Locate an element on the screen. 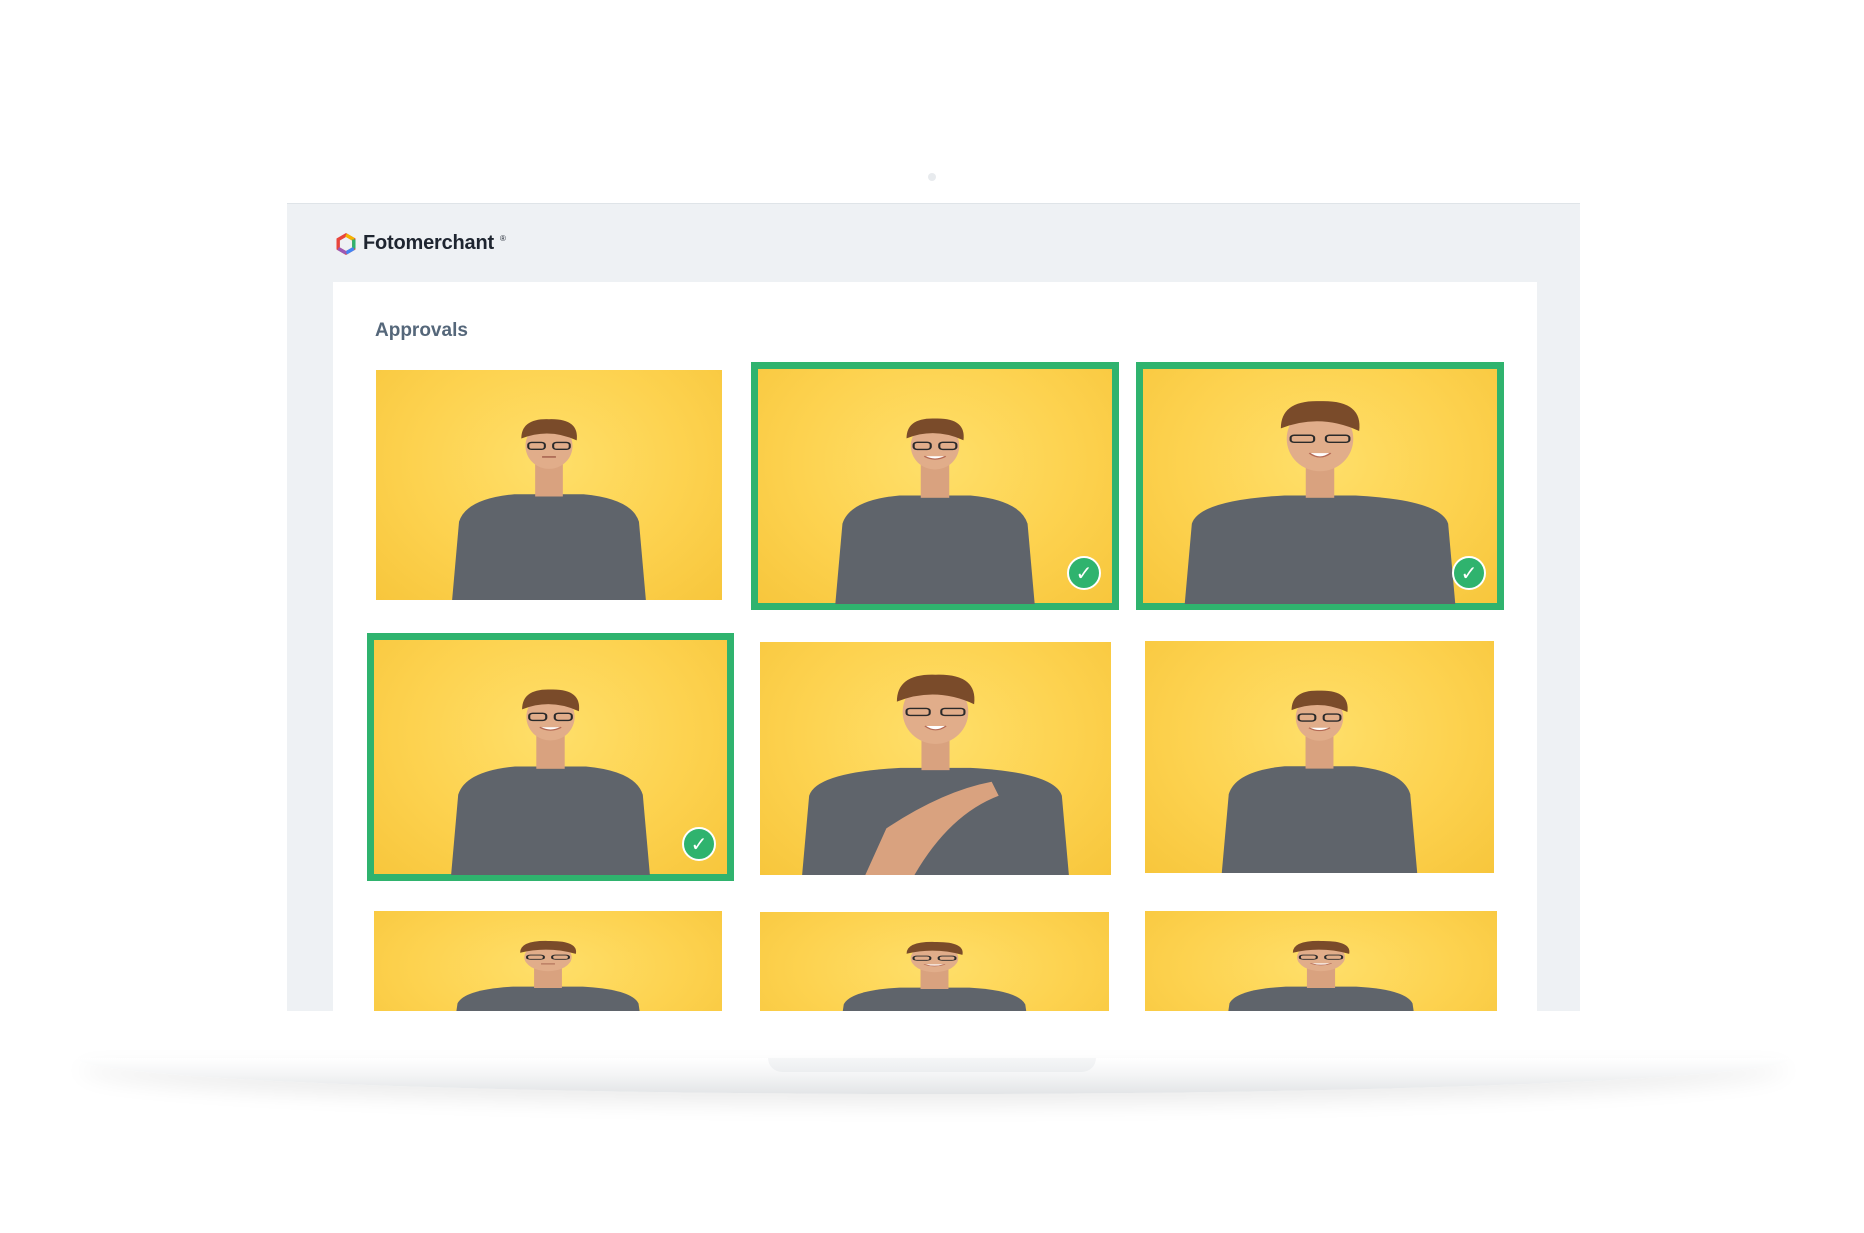  brand-logo: Fotomerchant ® is located at coordinates (420, 243).